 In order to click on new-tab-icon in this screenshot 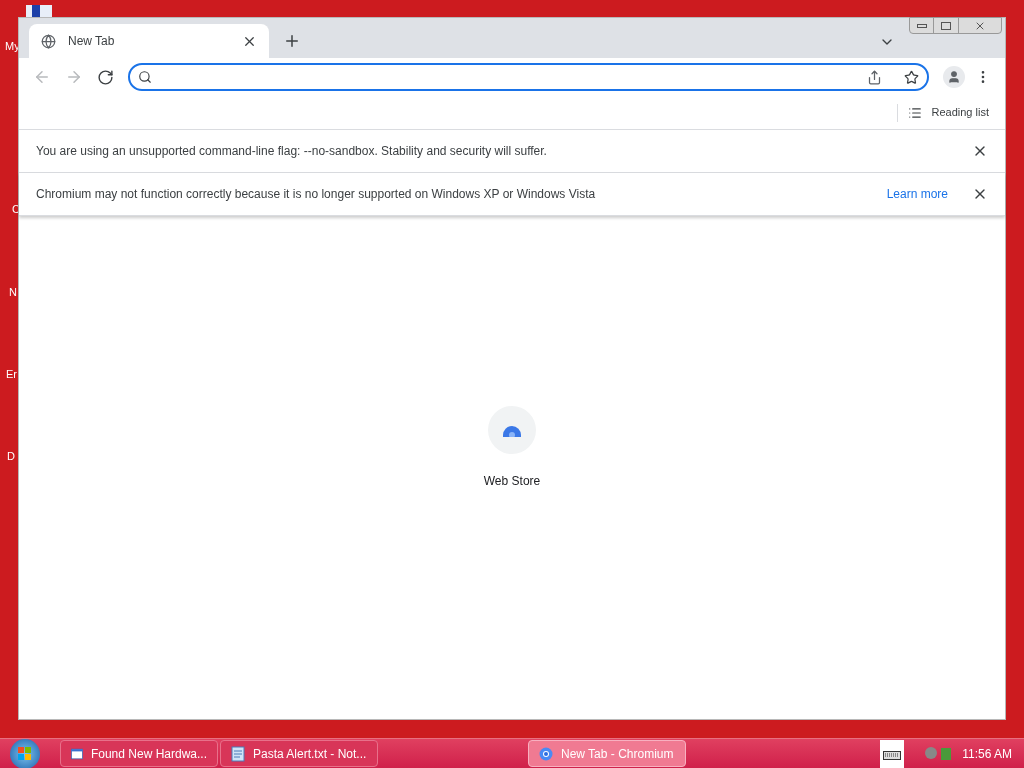, I will do `click(292, 41)`.